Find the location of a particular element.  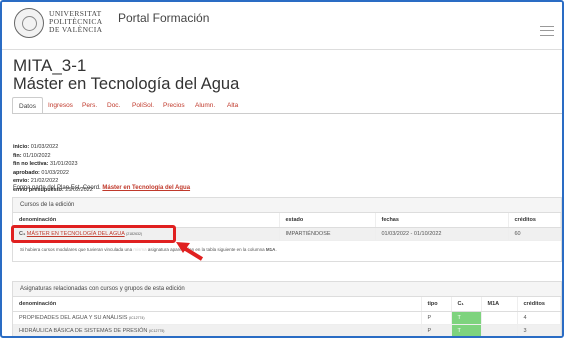

col-fechas: fechas is located at coordinates (442, 220).